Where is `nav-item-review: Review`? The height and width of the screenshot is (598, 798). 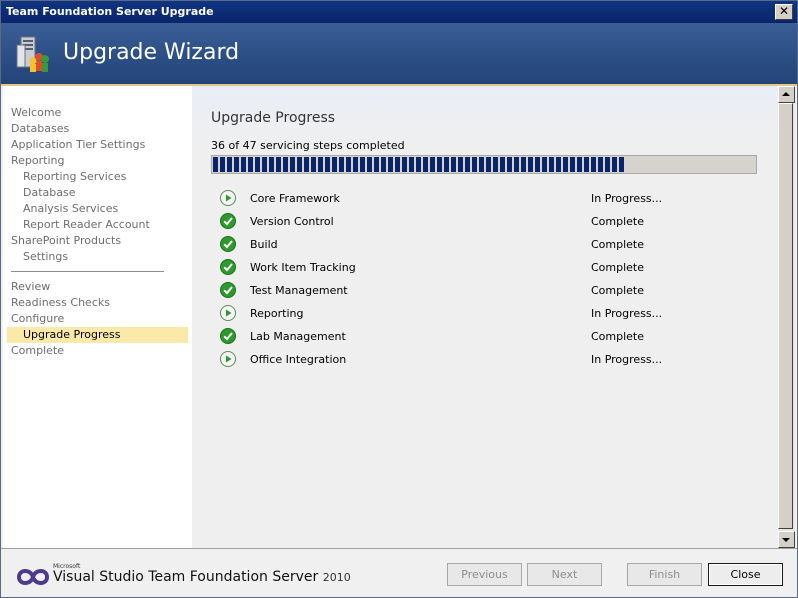
nav-item-review: Review is located at coordinates (30, 286).